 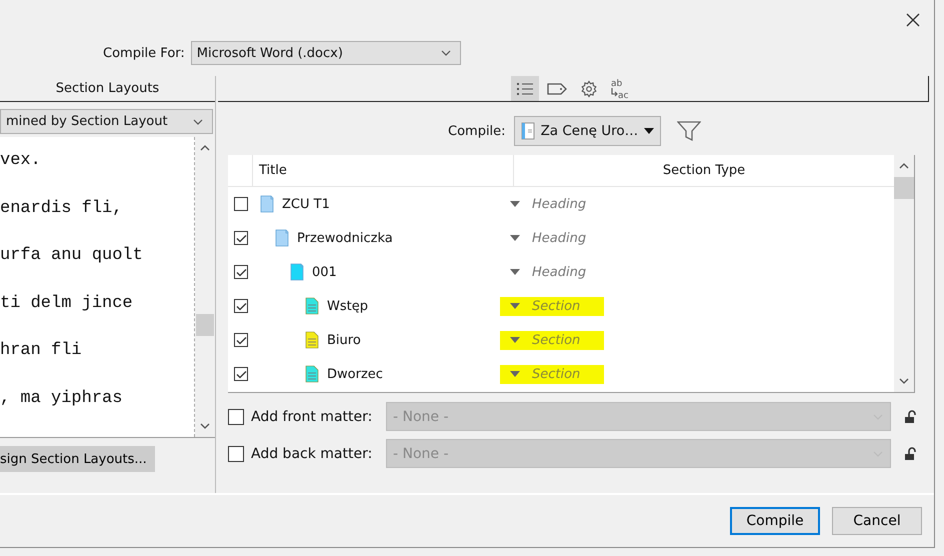 I want to click on toolbar-tab, so click(x=525, y=88).